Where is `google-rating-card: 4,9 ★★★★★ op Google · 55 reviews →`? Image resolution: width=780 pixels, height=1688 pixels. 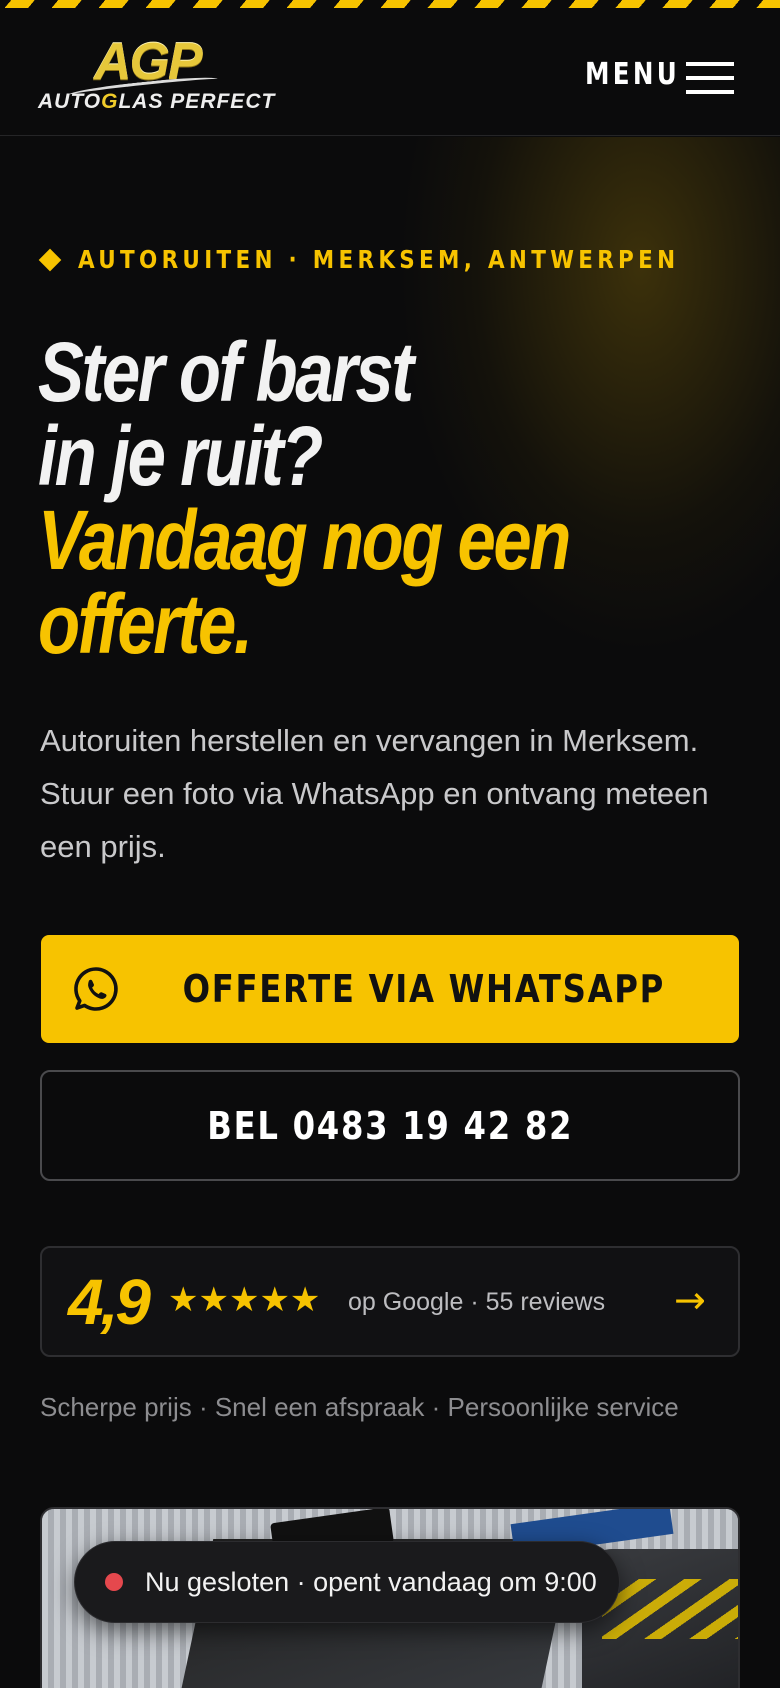
google-rating-card: 4,9 ★★★★★ op Google · 55 reviews → is located at coordinates (390, 1301).